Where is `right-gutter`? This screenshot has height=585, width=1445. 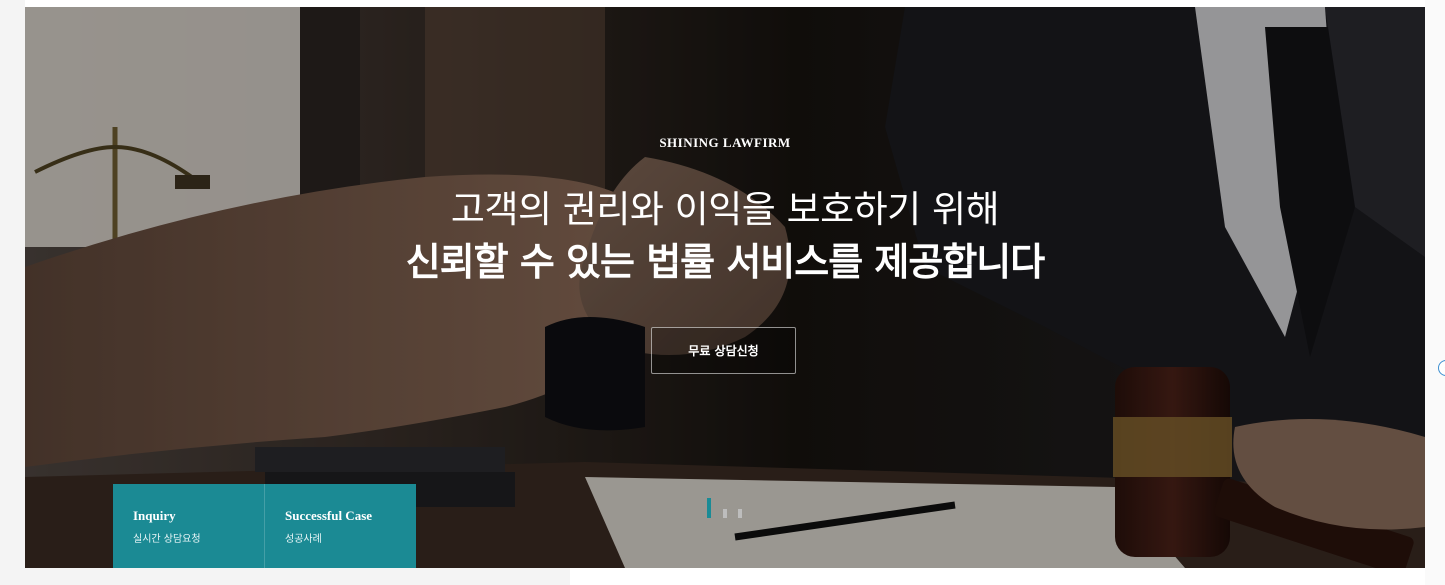 right-gutter is located at coordinates (1435, 292).